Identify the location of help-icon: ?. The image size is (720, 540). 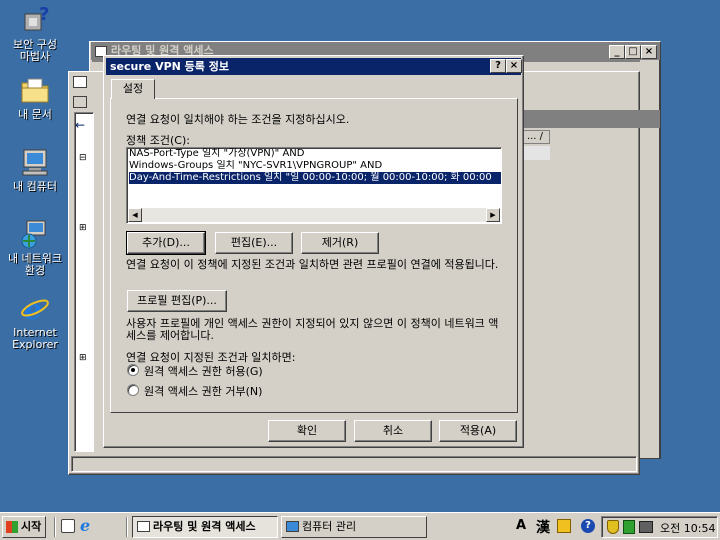
(588, 526).